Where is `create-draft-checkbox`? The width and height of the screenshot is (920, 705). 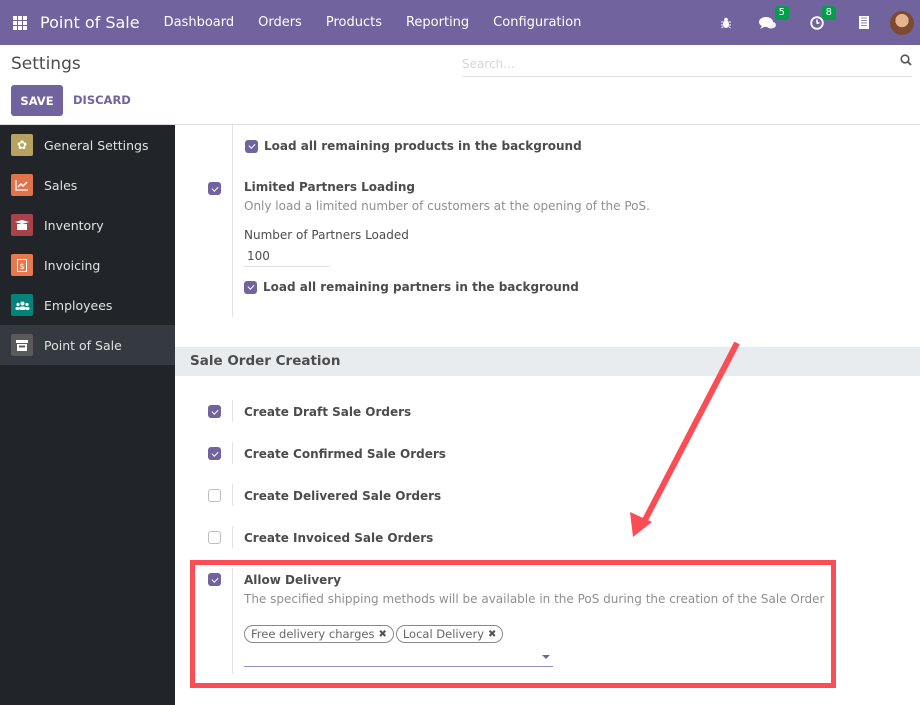
create-draft-checkbox is located at coordinates (214, 411).